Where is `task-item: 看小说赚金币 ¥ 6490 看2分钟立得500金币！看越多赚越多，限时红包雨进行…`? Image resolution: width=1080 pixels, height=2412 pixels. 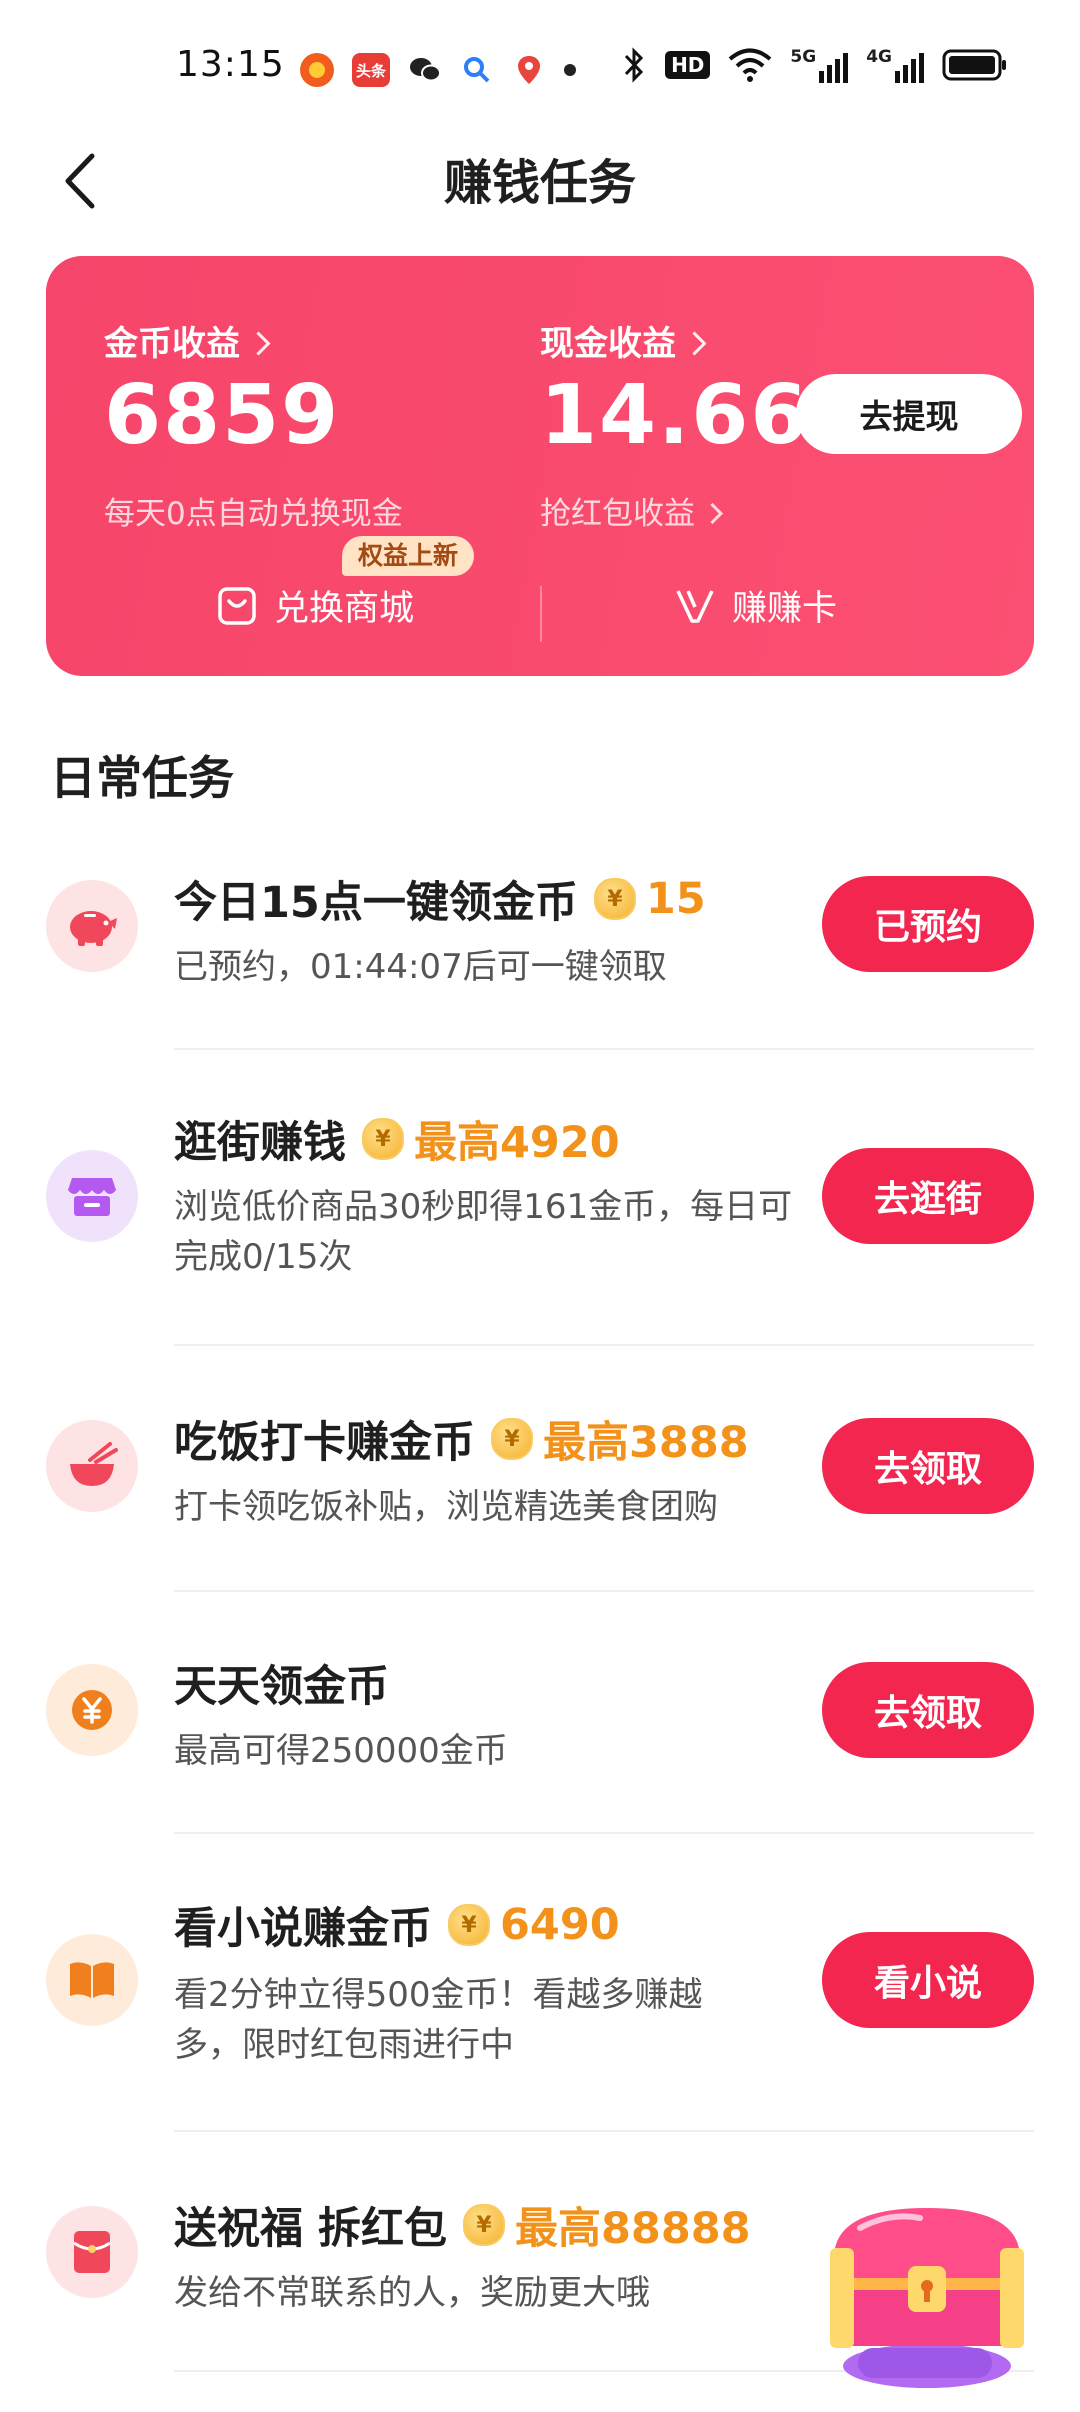
task-item: 看小说赚金币 ¥ 6490 看2分钟立得500金币！看越多赚越多，限时红包雨进行… is located at coordinates (540, 2000).